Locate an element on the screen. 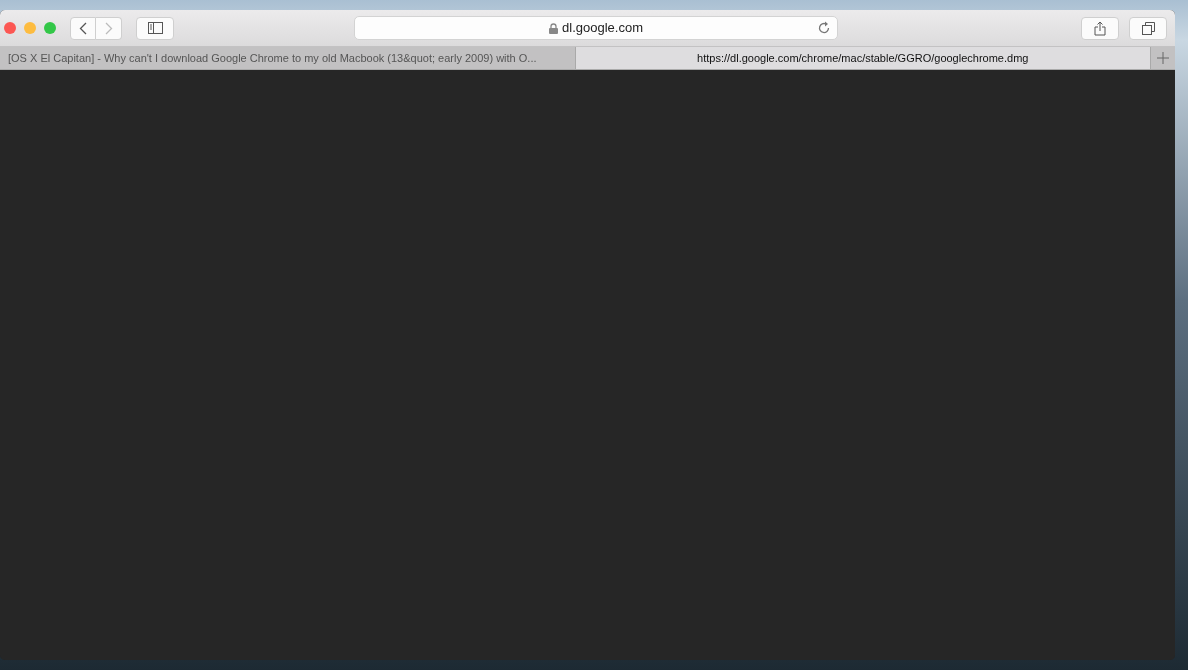 The height and width of the screenshot is (670, 1188). share-button is located at coordinates (1100, 28).